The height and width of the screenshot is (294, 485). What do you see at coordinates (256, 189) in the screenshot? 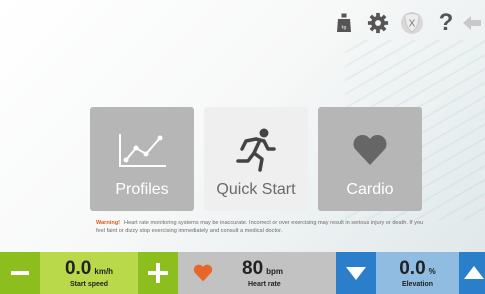
I see `quick-start-label: Quick Start` at bounding box center [256, 189].